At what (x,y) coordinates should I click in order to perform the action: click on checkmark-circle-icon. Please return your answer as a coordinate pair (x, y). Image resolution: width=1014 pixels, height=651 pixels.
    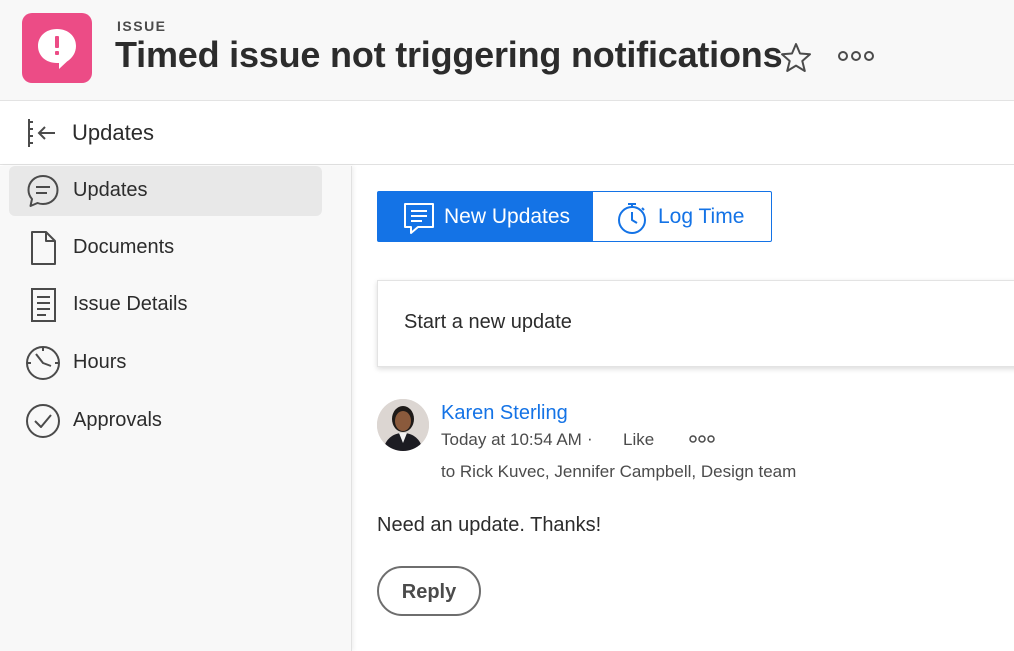
    Looking at the image, I should click on (43, 421).